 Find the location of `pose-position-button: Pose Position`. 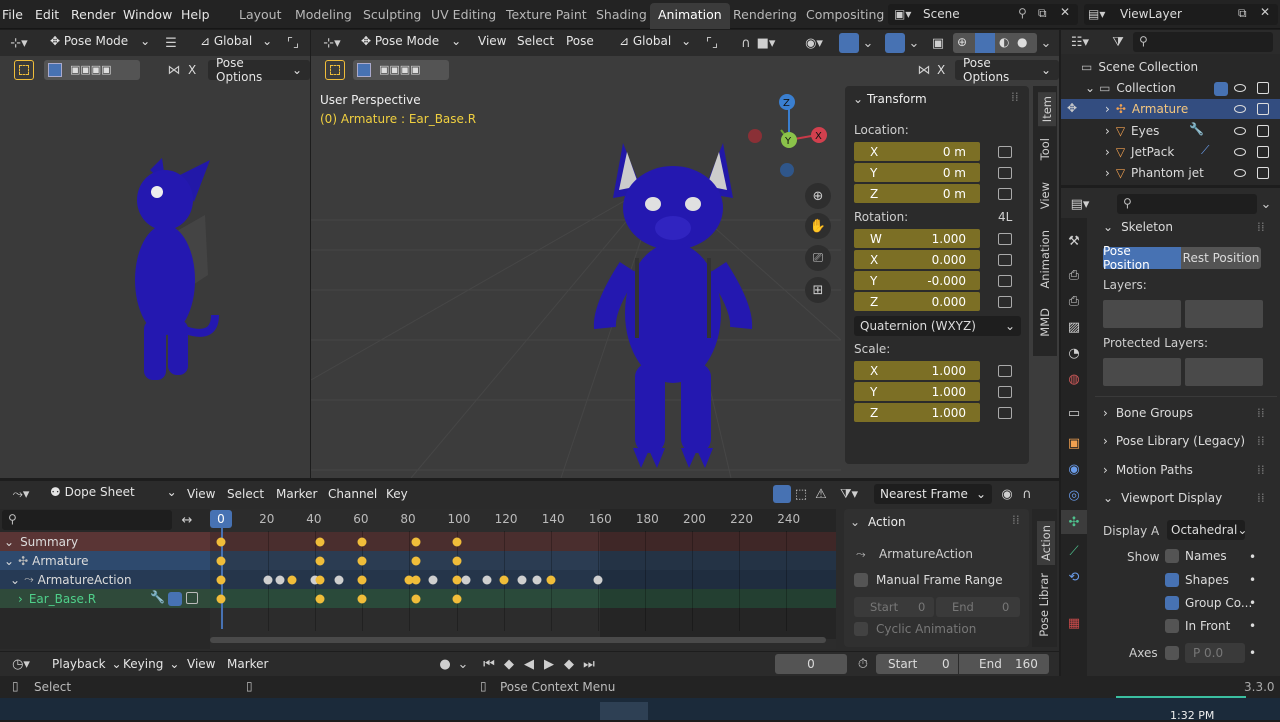

pose-position-button: Pose Position is located at coordinates (1142, 258).